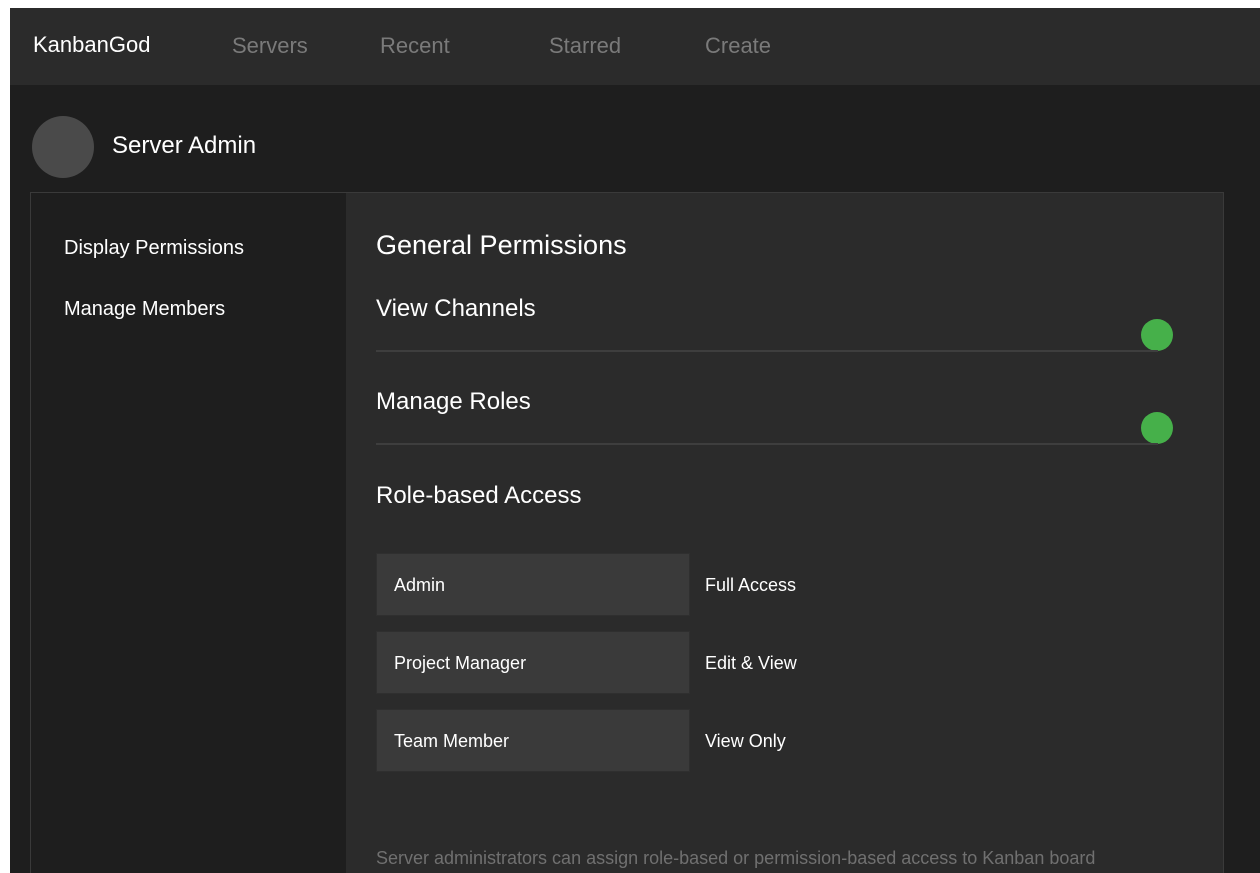  What do you see at coordinates (501, 245) in the screenshot?
I see `page-title: General Permissions` at bounding box center [501, 245].